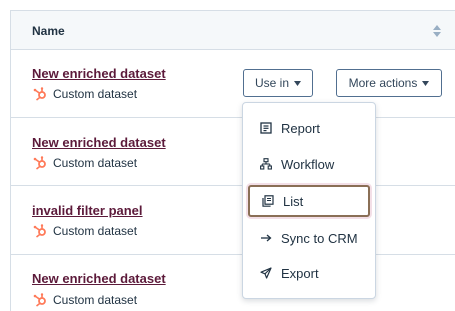  What do you see at coordinates (266, 164) in the screenshot?
I see `workflow-icon` at bounding box center [266, 164].